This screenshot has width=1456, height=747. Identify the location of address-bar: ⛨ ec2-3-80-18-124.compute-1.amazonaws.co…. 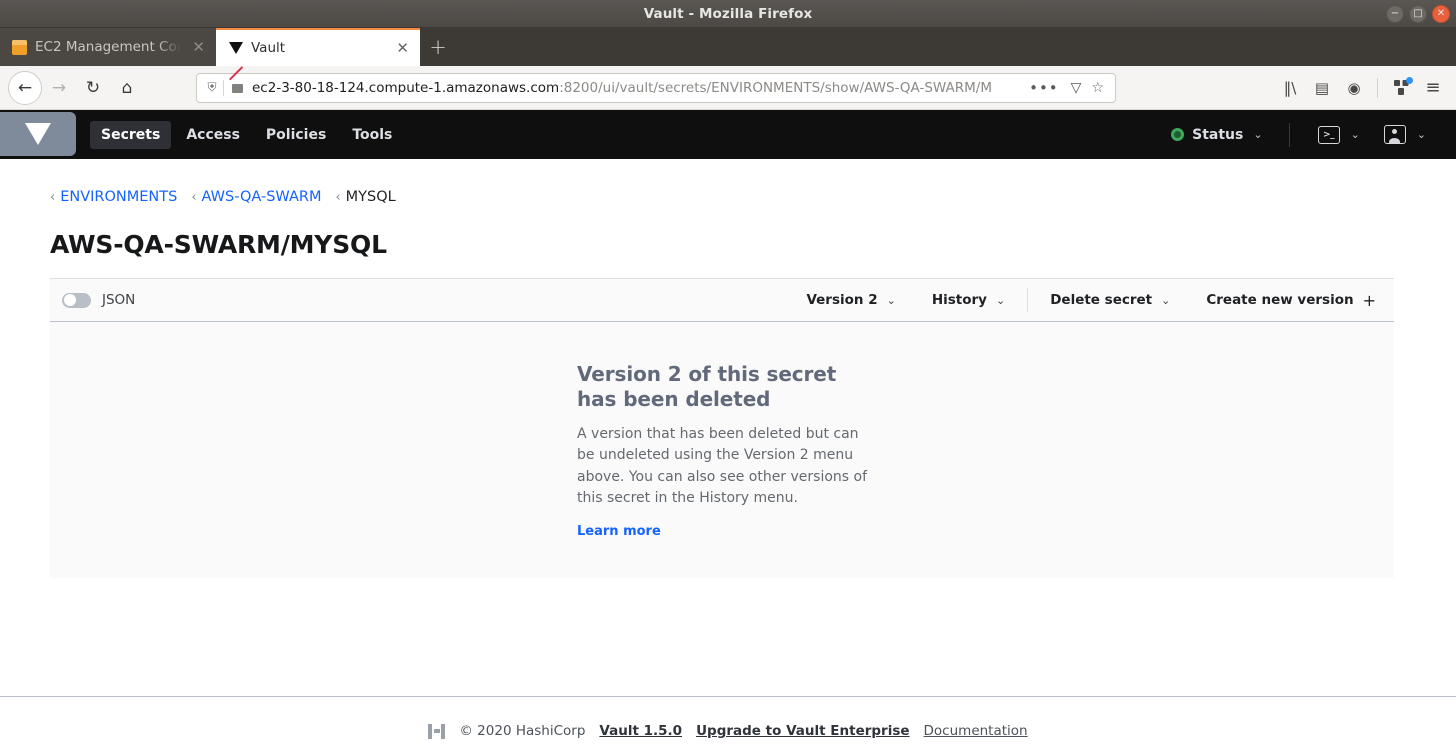
(656, 87).